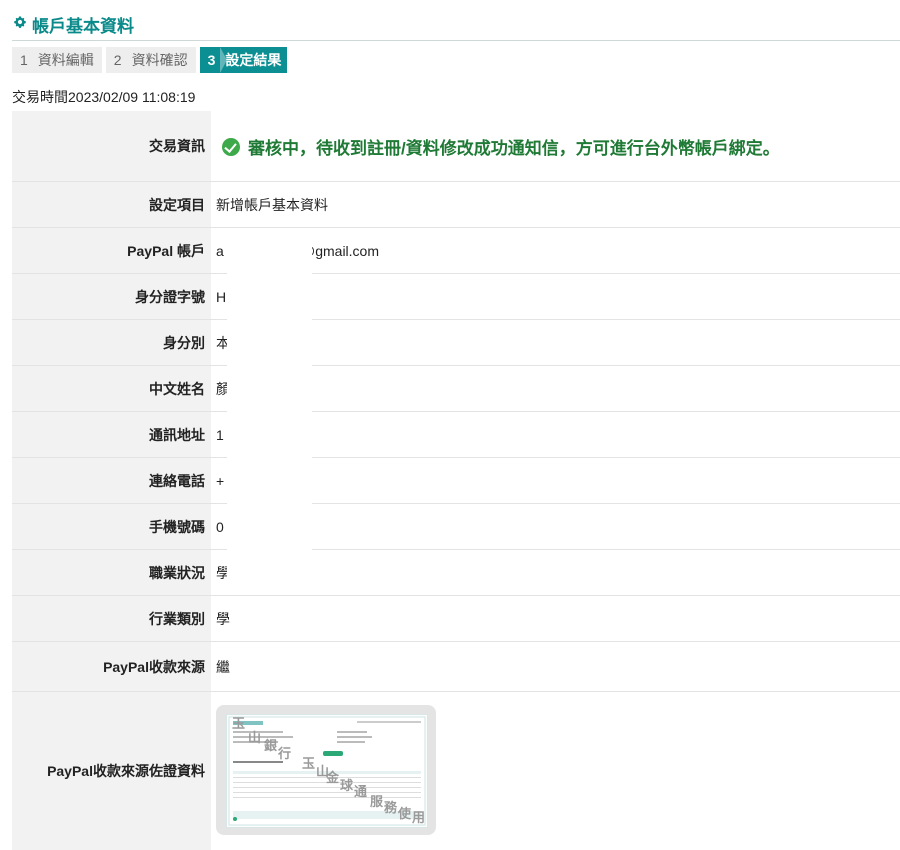 The width and height of the screenshot is (900, 850). I want to click on status-message: 審核中，待收到註冊/資料修改成功通知信，方可進行台外幣帳戶綁定。, so click(501, 146).